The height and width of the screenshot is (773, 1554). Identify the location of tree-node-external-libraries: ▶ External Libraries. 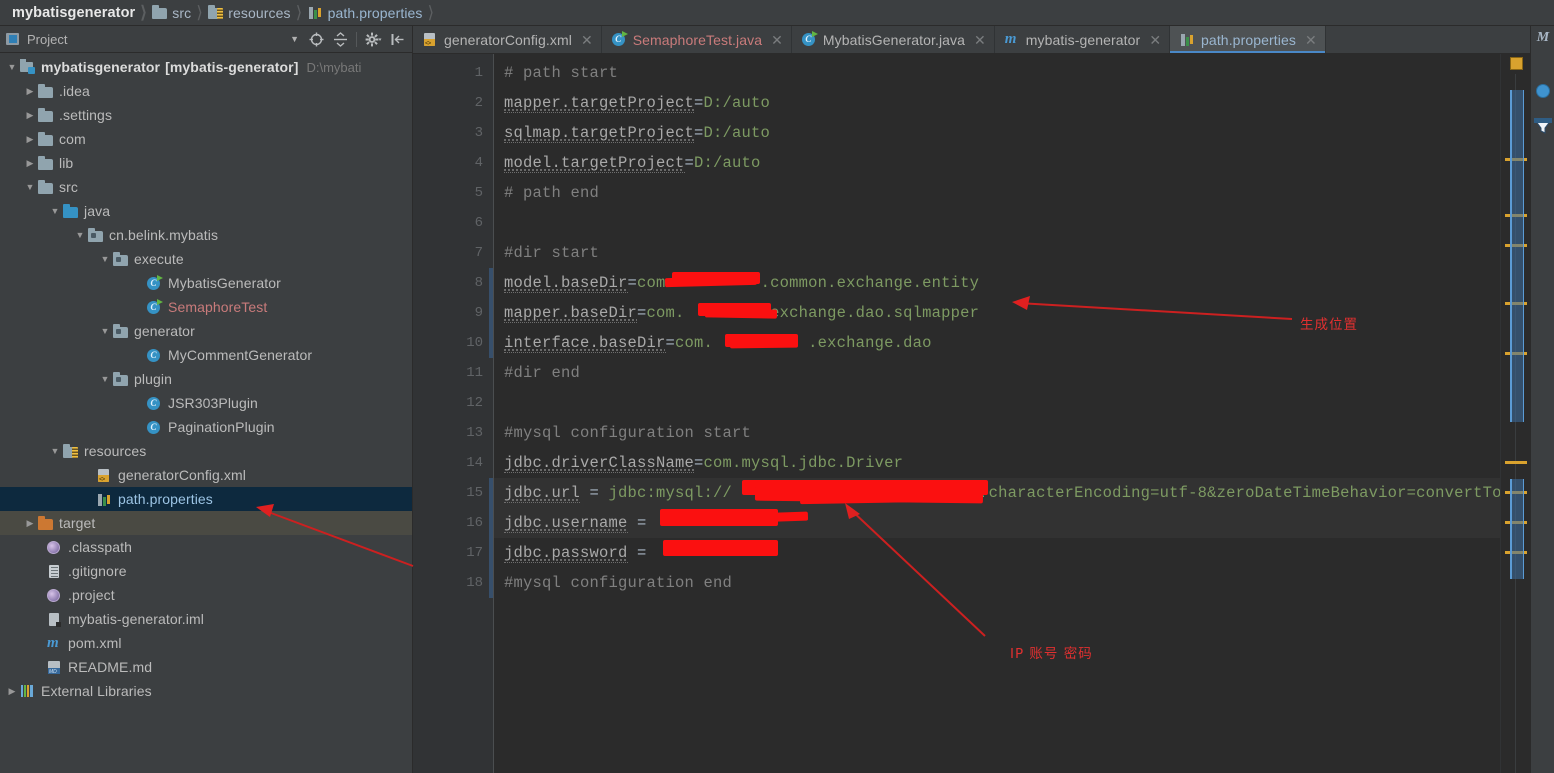
(206, 691).